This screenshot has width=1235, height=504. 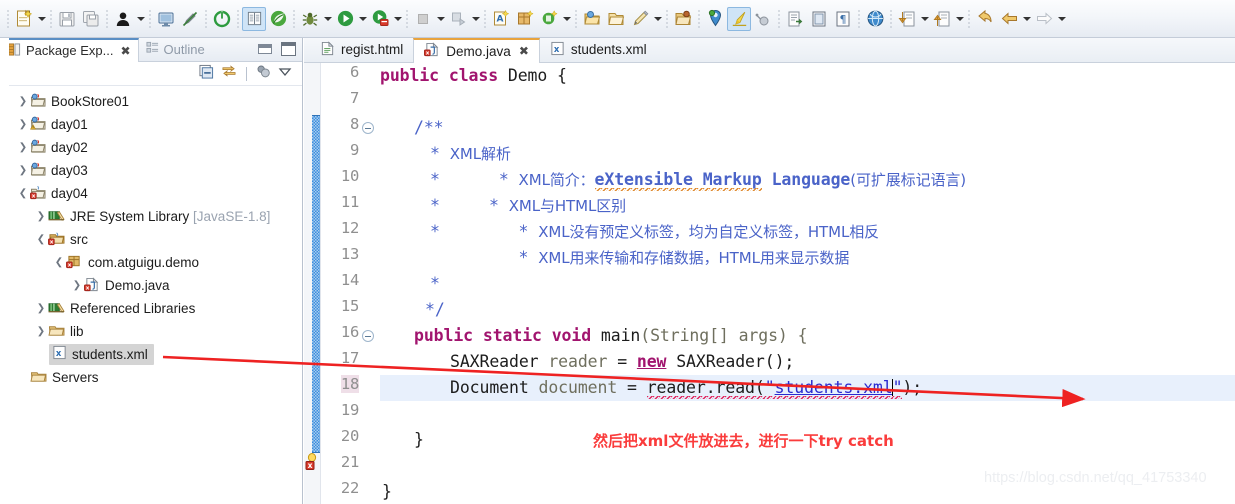 I want to click on pen-strike-icon, so click(x=190, y=19).